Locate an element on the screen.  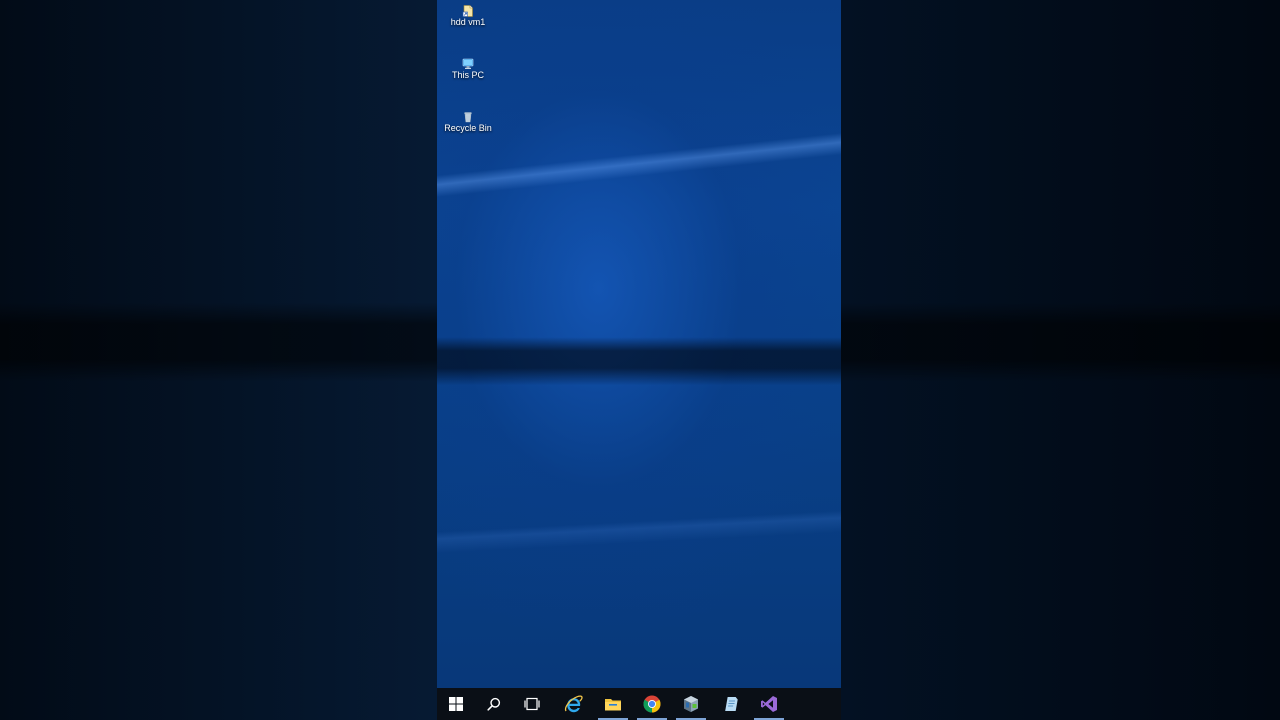
task-view-button is located at coordinates (532, 704).